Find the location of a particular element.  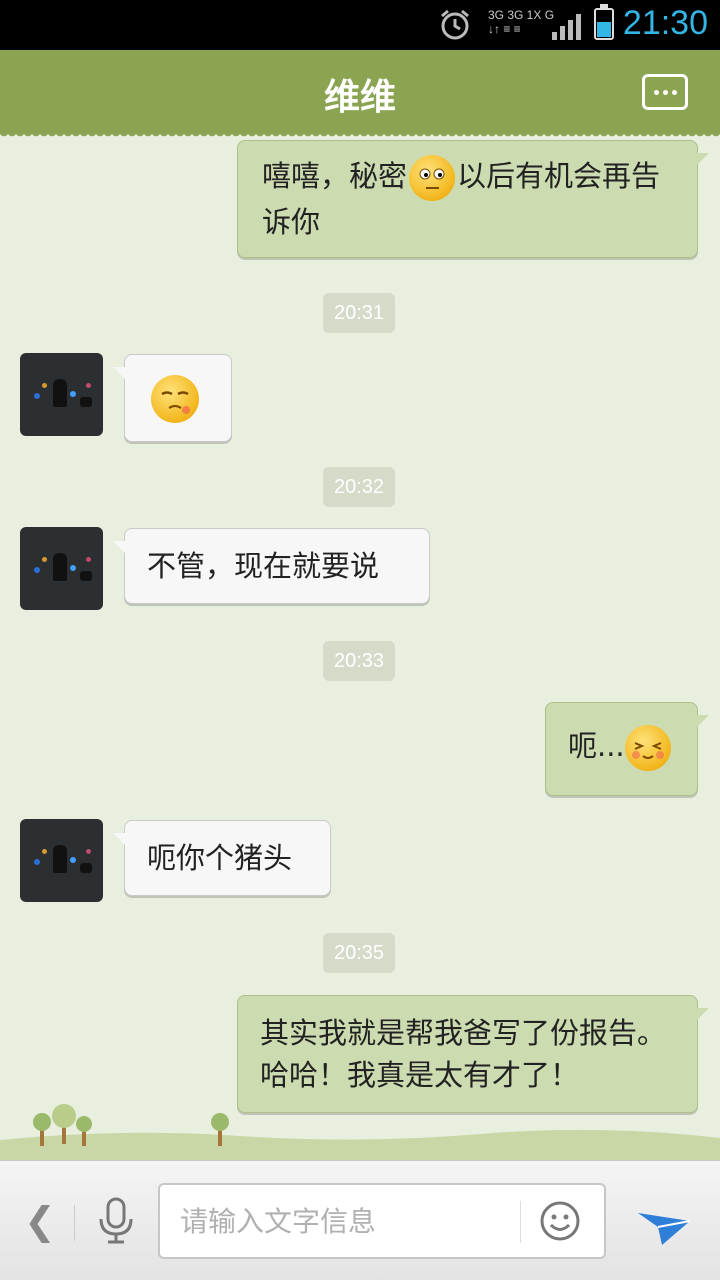

message-timestamp: 20:33 is located at coordinates (359, 661).